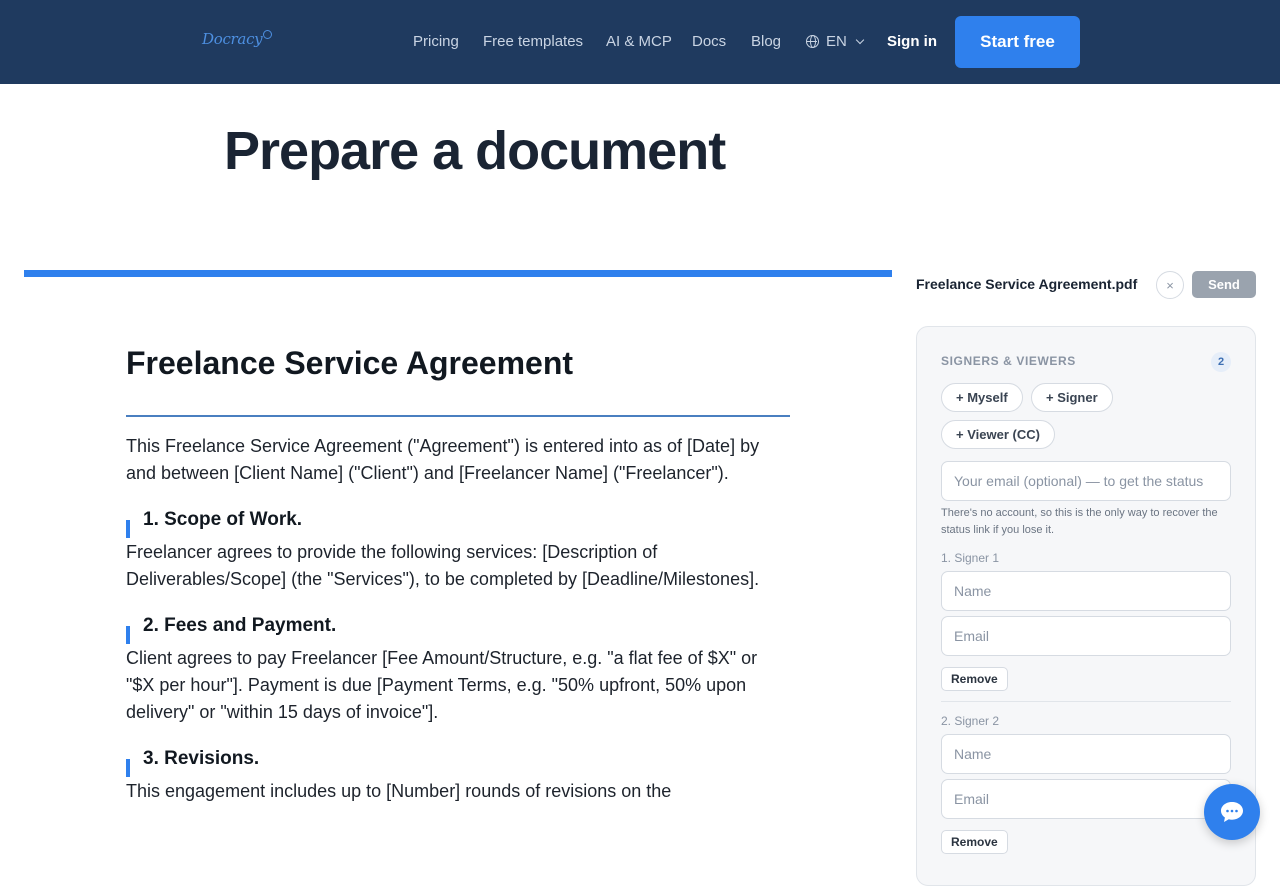  What do you see at coordinates (533, 41) in the screenshot?
I see `nav-link-free-templates: Free templates` at bounding box center [533, 41].